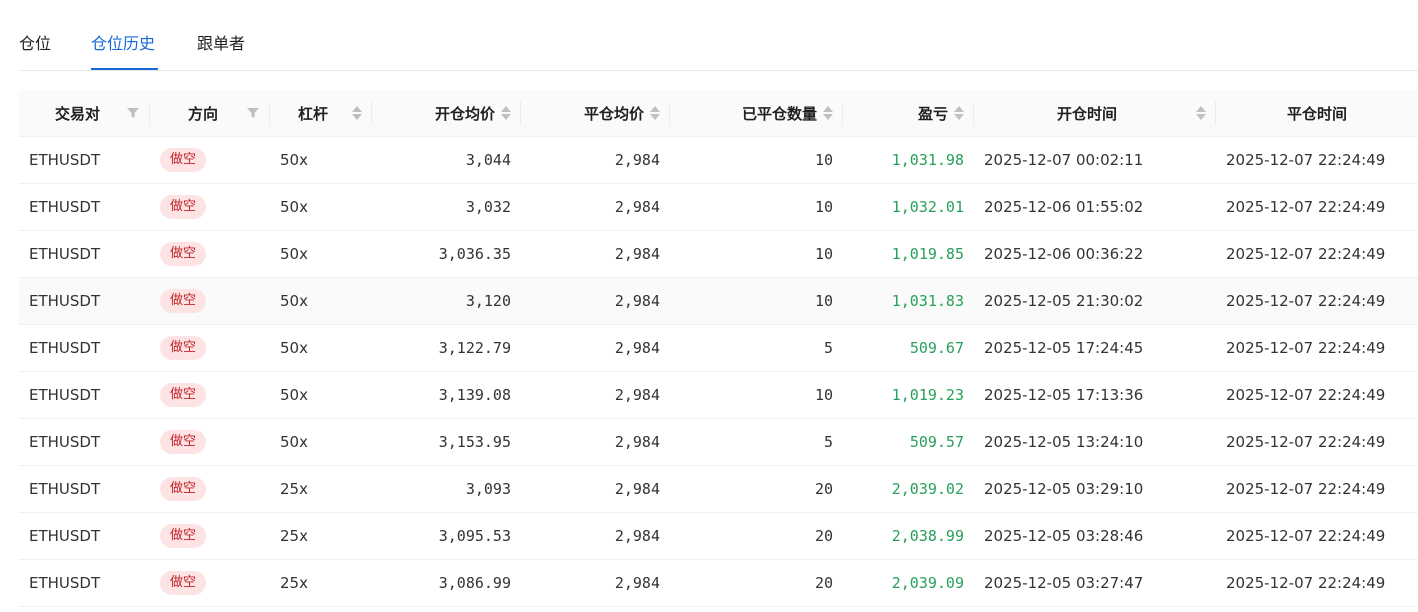 Image resolution: width=1418 pixels, height=612 pixels. Describe the element at coordinates (35, 44) in the screenshot. I see `tab-positions: 仓位` at that location.